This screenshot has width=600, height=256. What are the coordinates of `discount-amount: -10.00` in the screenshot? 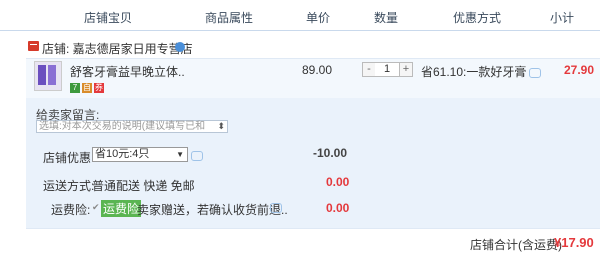 It's located at (330, 153).